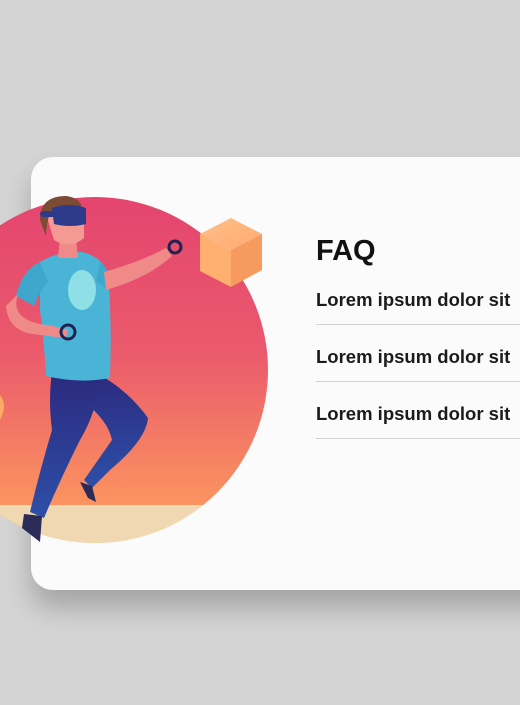 This screenshot has width=520, height=705. I want to click on faq-title: FAQ, so click(346, 251).